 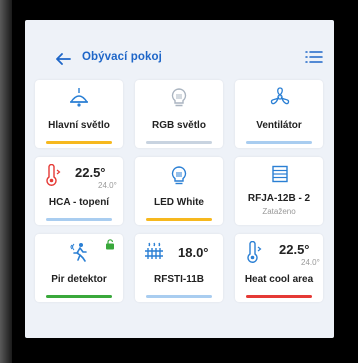 What do you see at coordinates (279, 191) in the screenshot?
I see `tile-blinds: RFJA-12B - 2 Zataženo` at bounding box center [279, 191].